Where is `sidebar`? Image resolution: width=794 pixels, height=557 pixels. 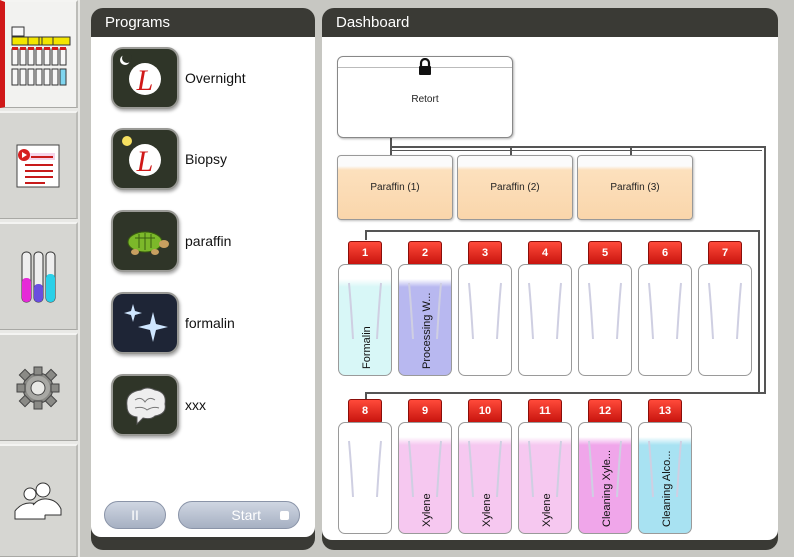
sidebar is located at coordinates (40, 278).